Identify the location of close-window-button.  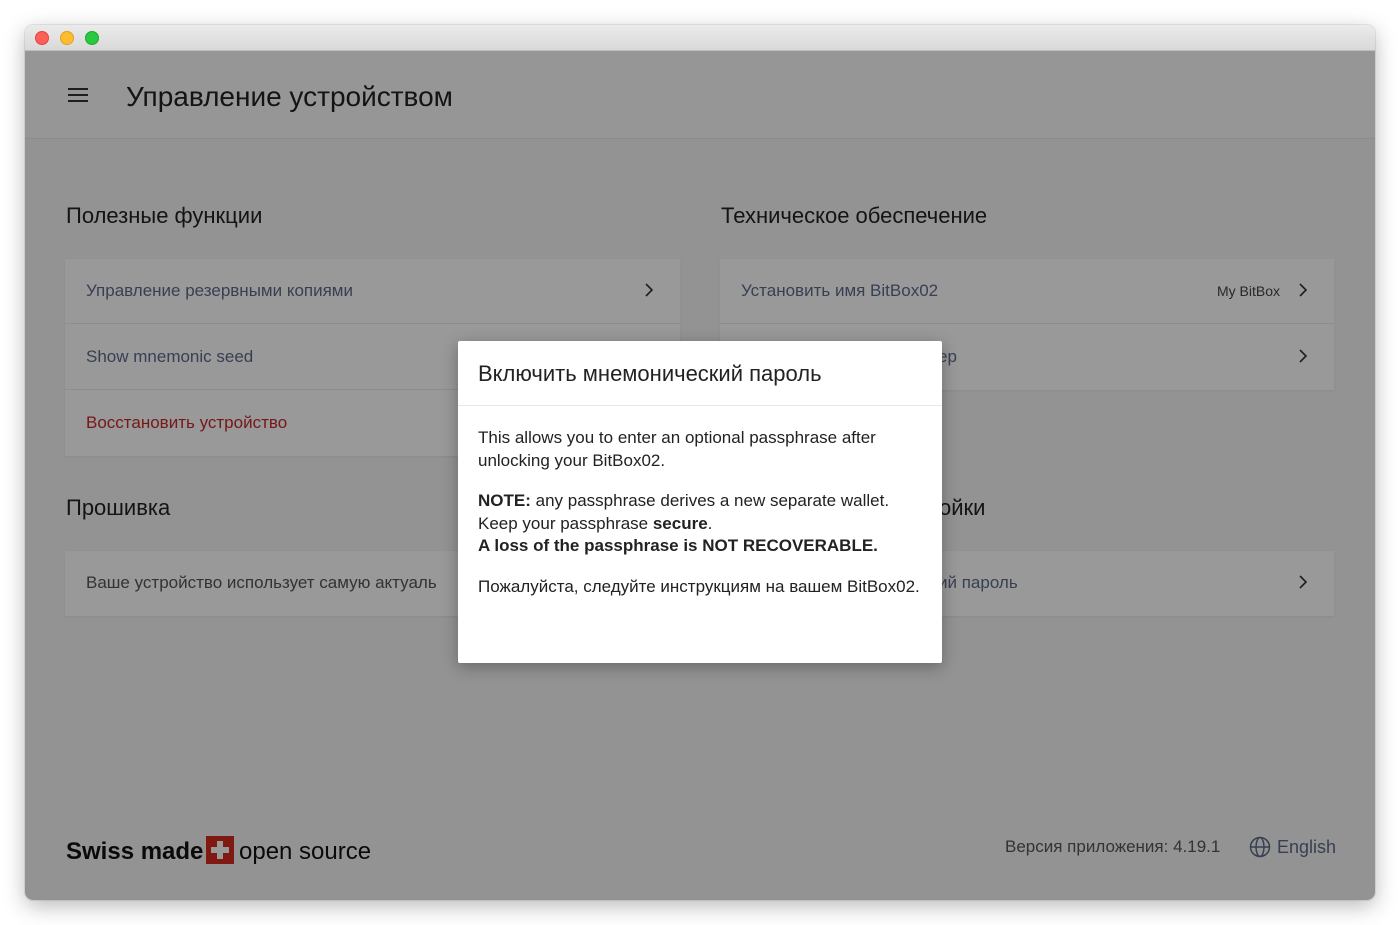
(42, 38).